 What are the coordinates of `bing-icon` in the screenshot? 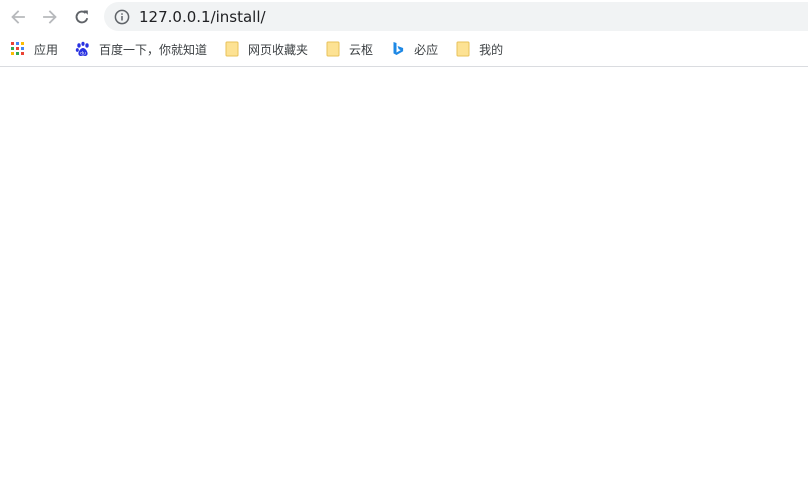 It's located at (398, 49).